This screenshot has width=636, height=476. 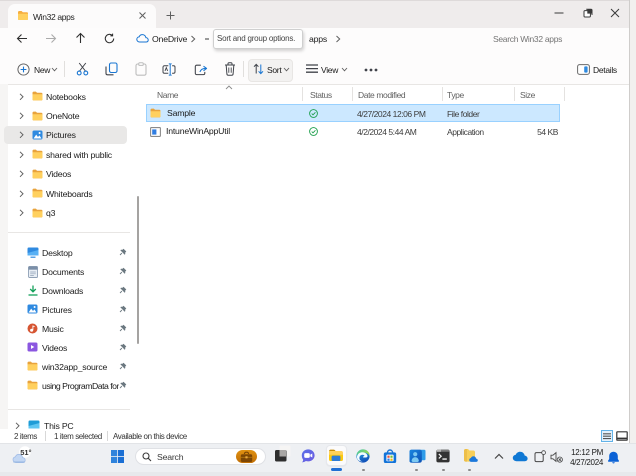 I want to click on svg-text: 51°, so click(x=25, y=452).